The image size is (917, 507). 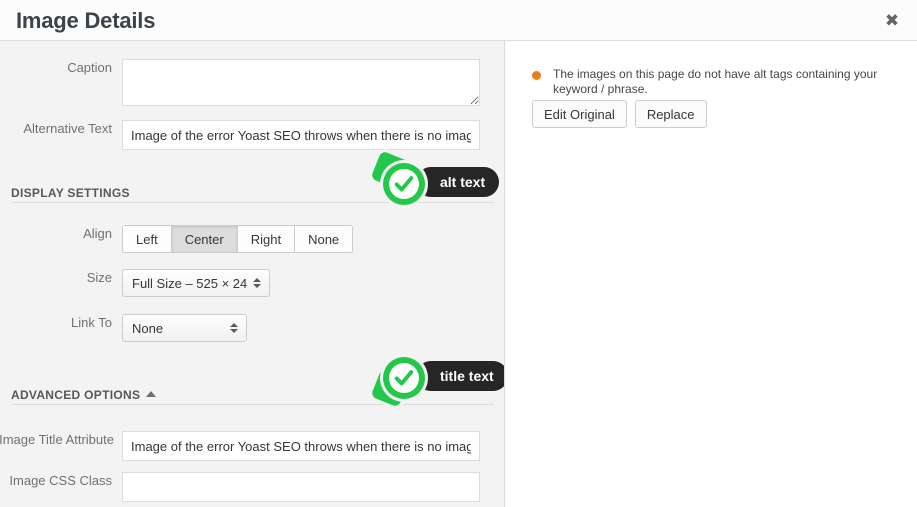 What do you see at coordinates (301, 82) in the screenshot?
I see `caption-input` at bounding box center [301, 82].